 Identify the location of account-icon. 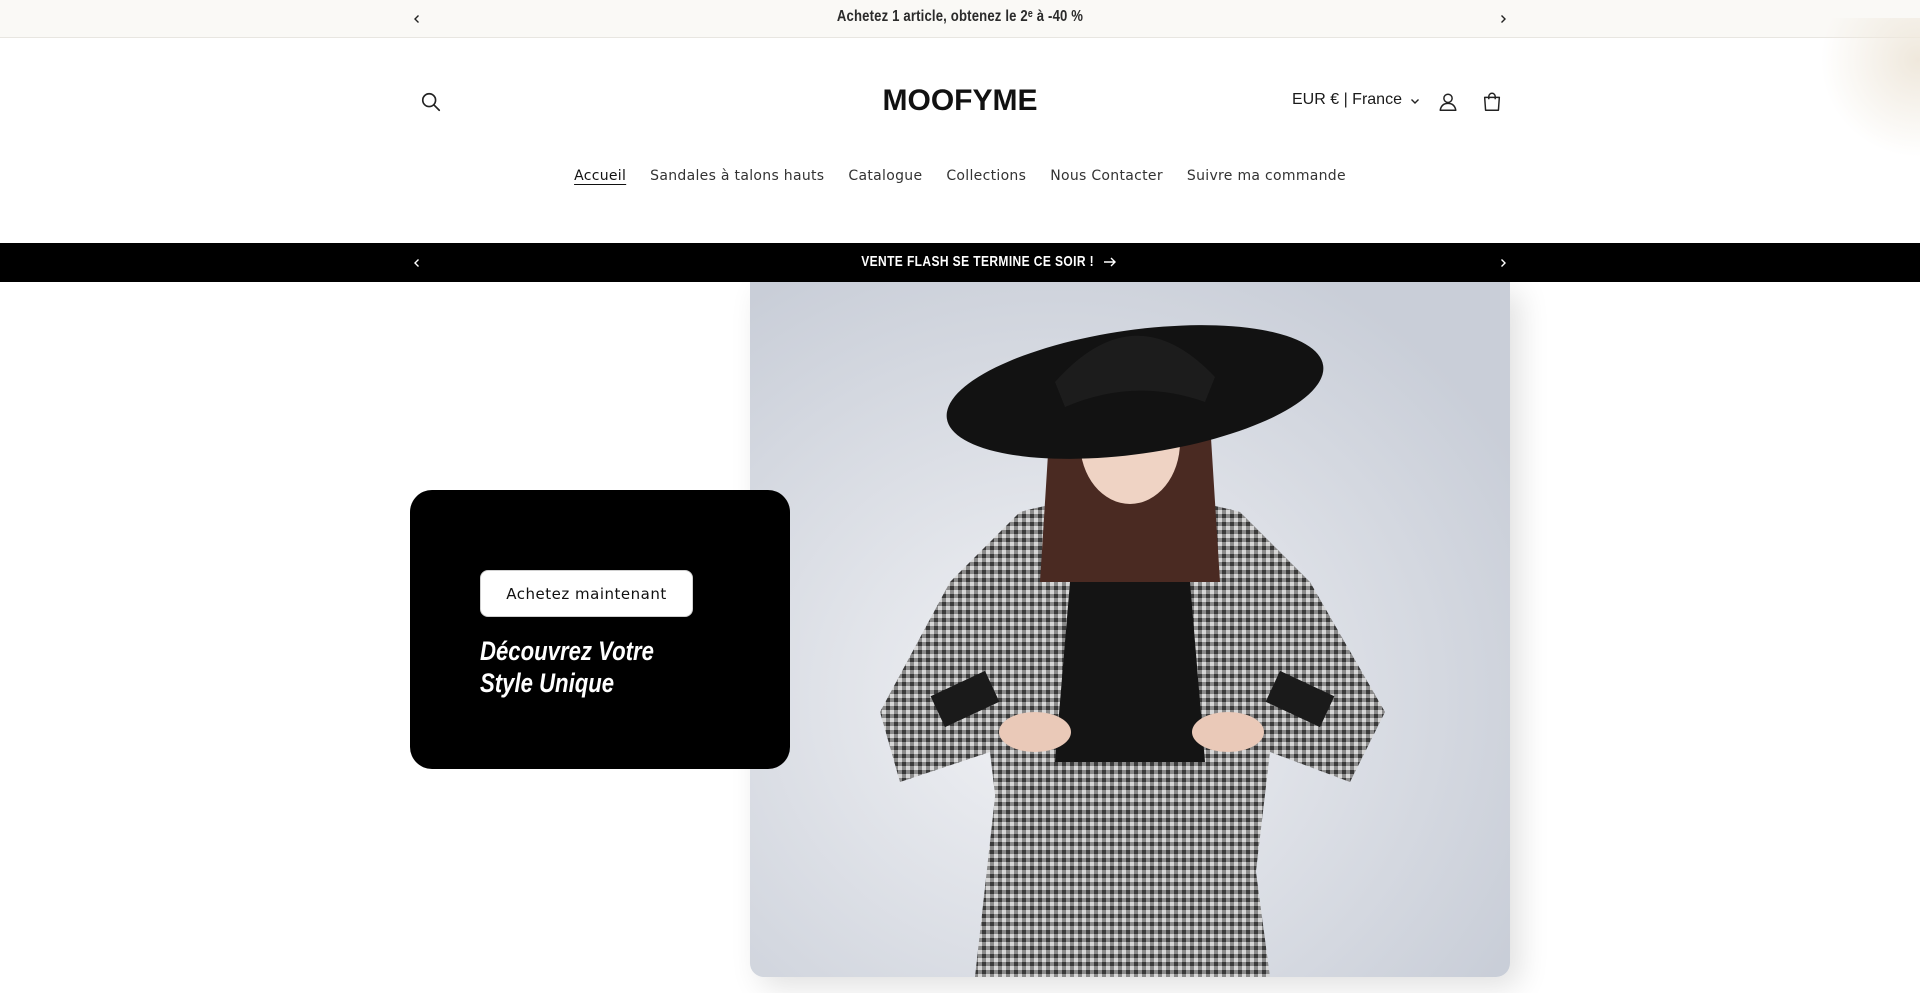
(1448, 102).